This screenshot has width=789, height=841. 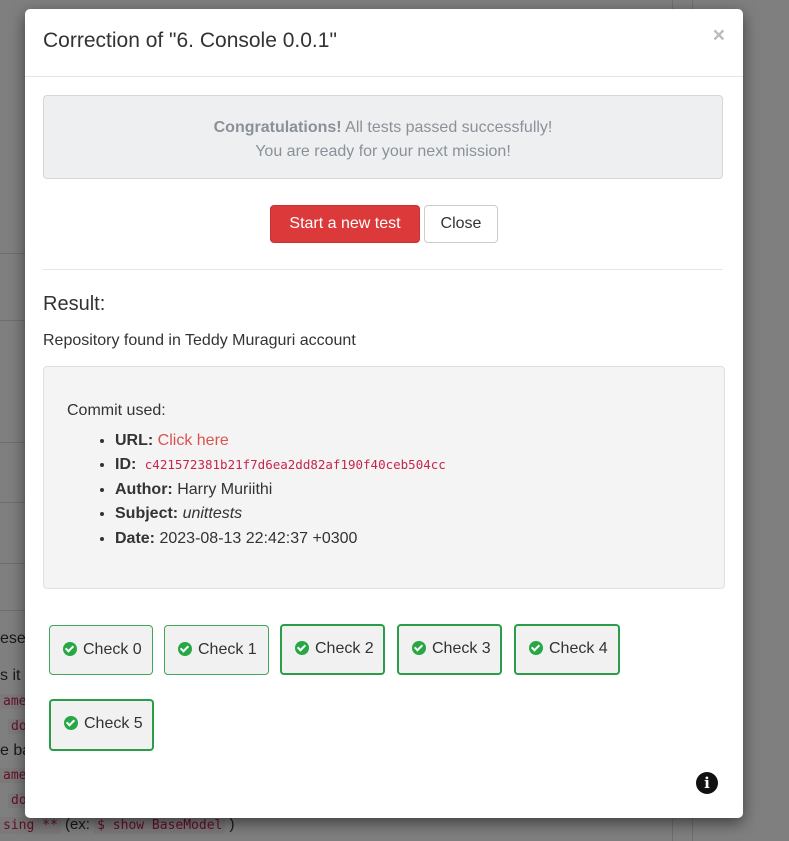 I want to click on url-label: URL:, so click(x=134, y=440).